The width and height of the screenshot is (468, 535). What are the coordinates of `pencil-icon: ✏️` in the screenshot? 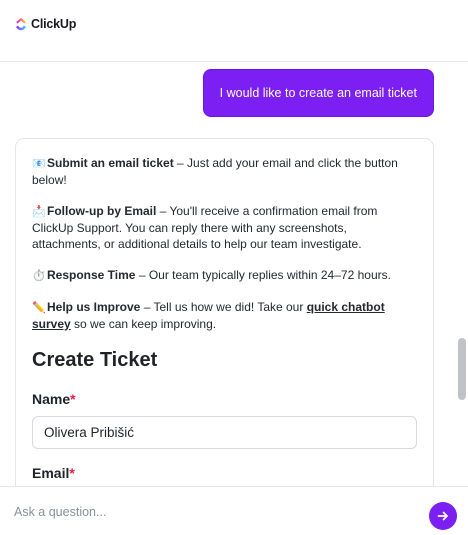 It's located at (39, 308).